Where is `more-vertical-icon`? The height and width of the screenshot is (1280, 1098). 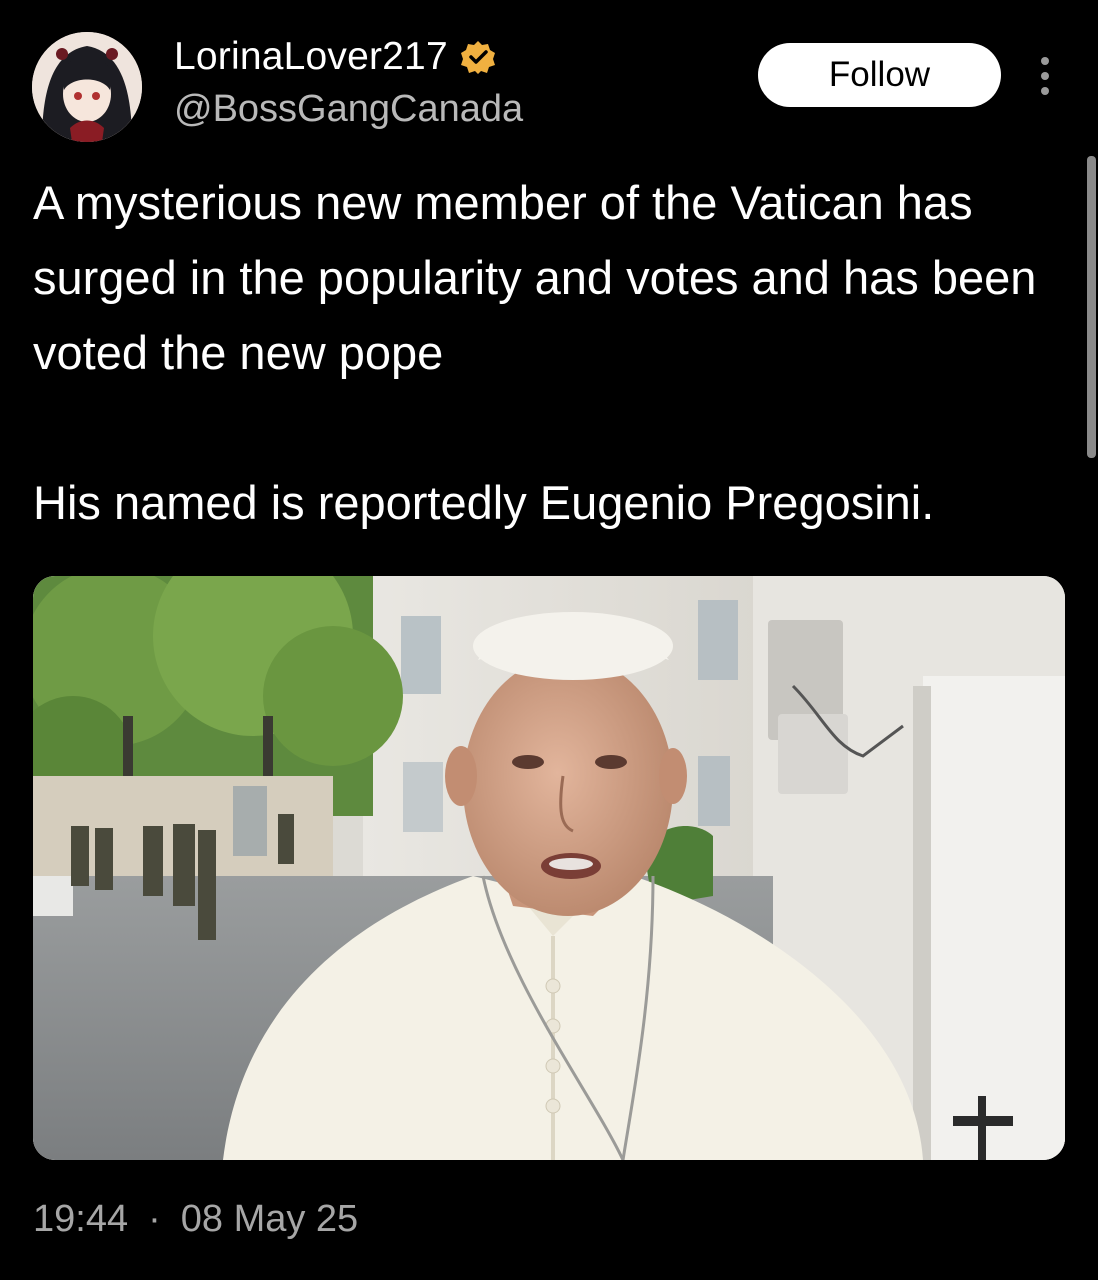
more-vertical-icon is located at coordinates (1045, 76).